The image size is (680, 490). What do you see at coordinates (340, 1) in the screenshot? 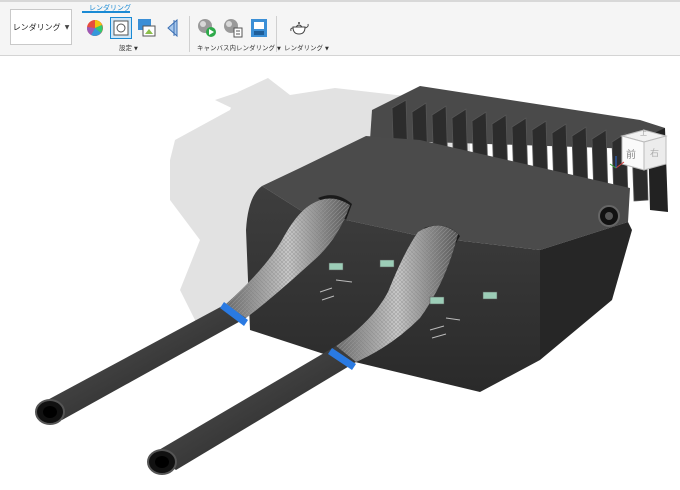
I see `title-strip` at bounding box center [340, 1].